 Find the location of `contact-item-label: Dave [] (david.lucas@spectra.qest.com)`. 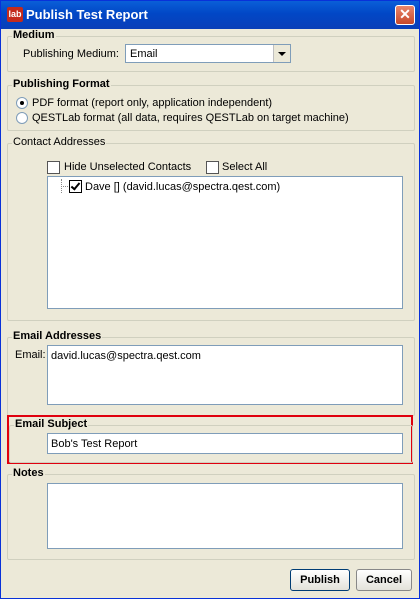

contact-item-label: Dave [] (david.lucas@spectra.qest.com) is located at coordinates (182, 187).